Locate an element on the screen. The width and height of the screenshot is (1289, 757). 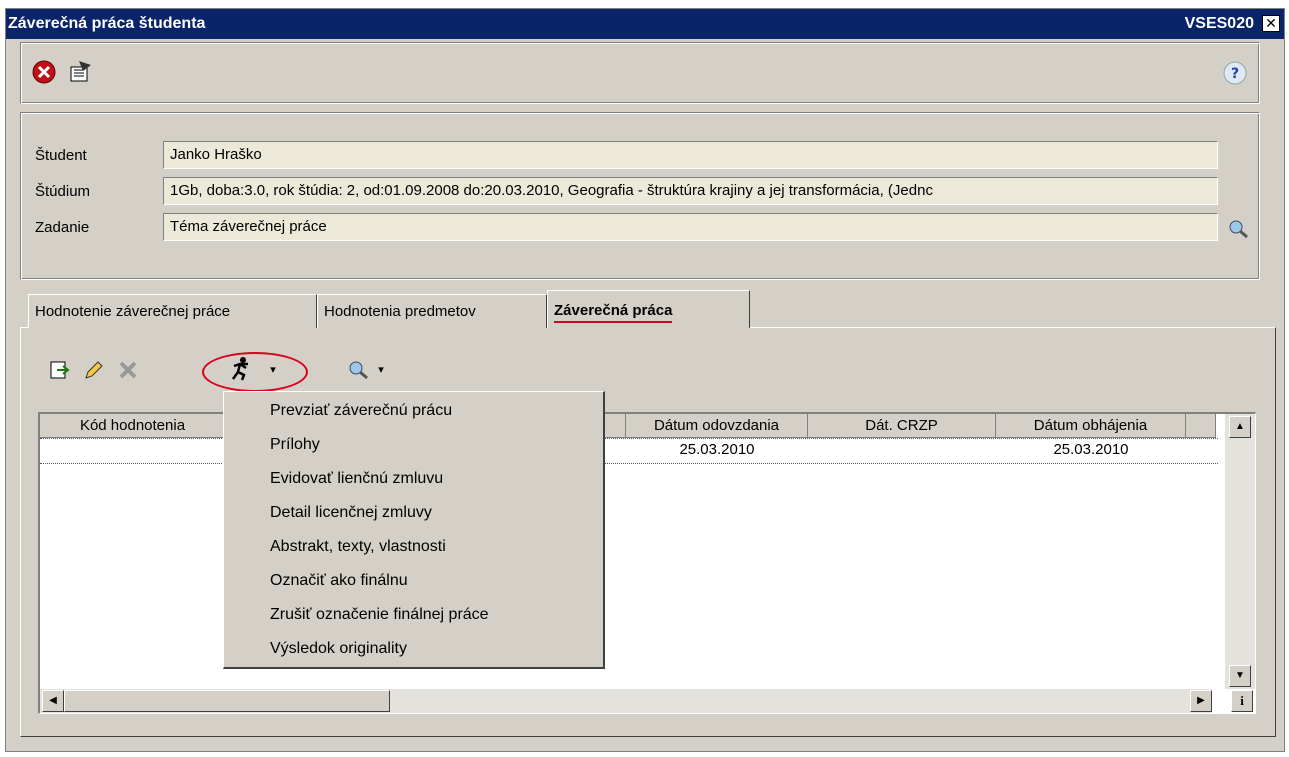
tab-zaverecna-praca: Záverečná práca is located at coordinates (648, 309).